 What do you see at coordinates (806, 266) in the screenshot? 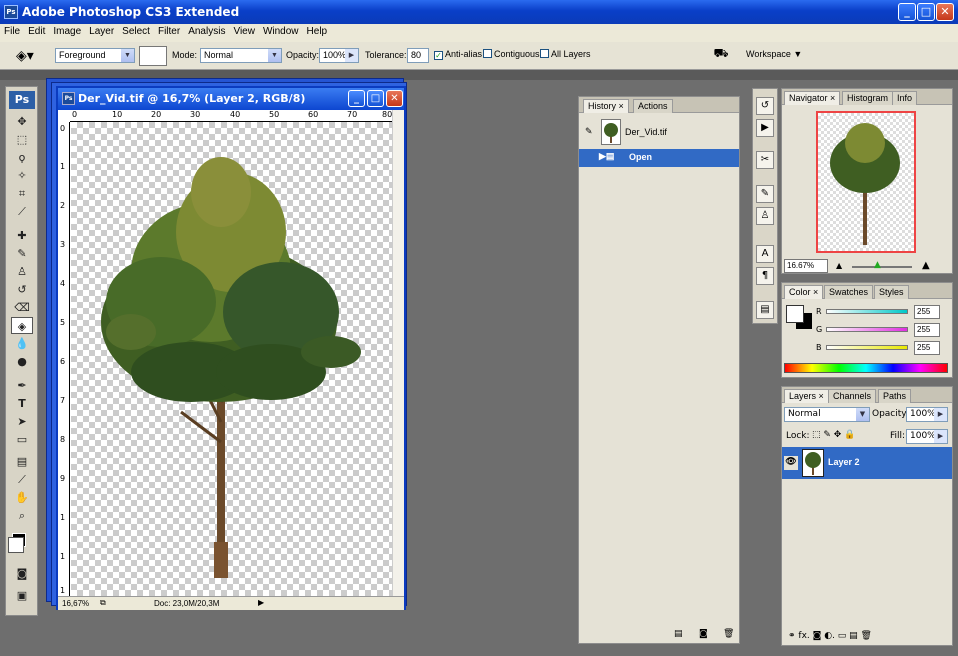
I see `navigator-zoom-input: 16.67%` at bounding box center [806, 266].